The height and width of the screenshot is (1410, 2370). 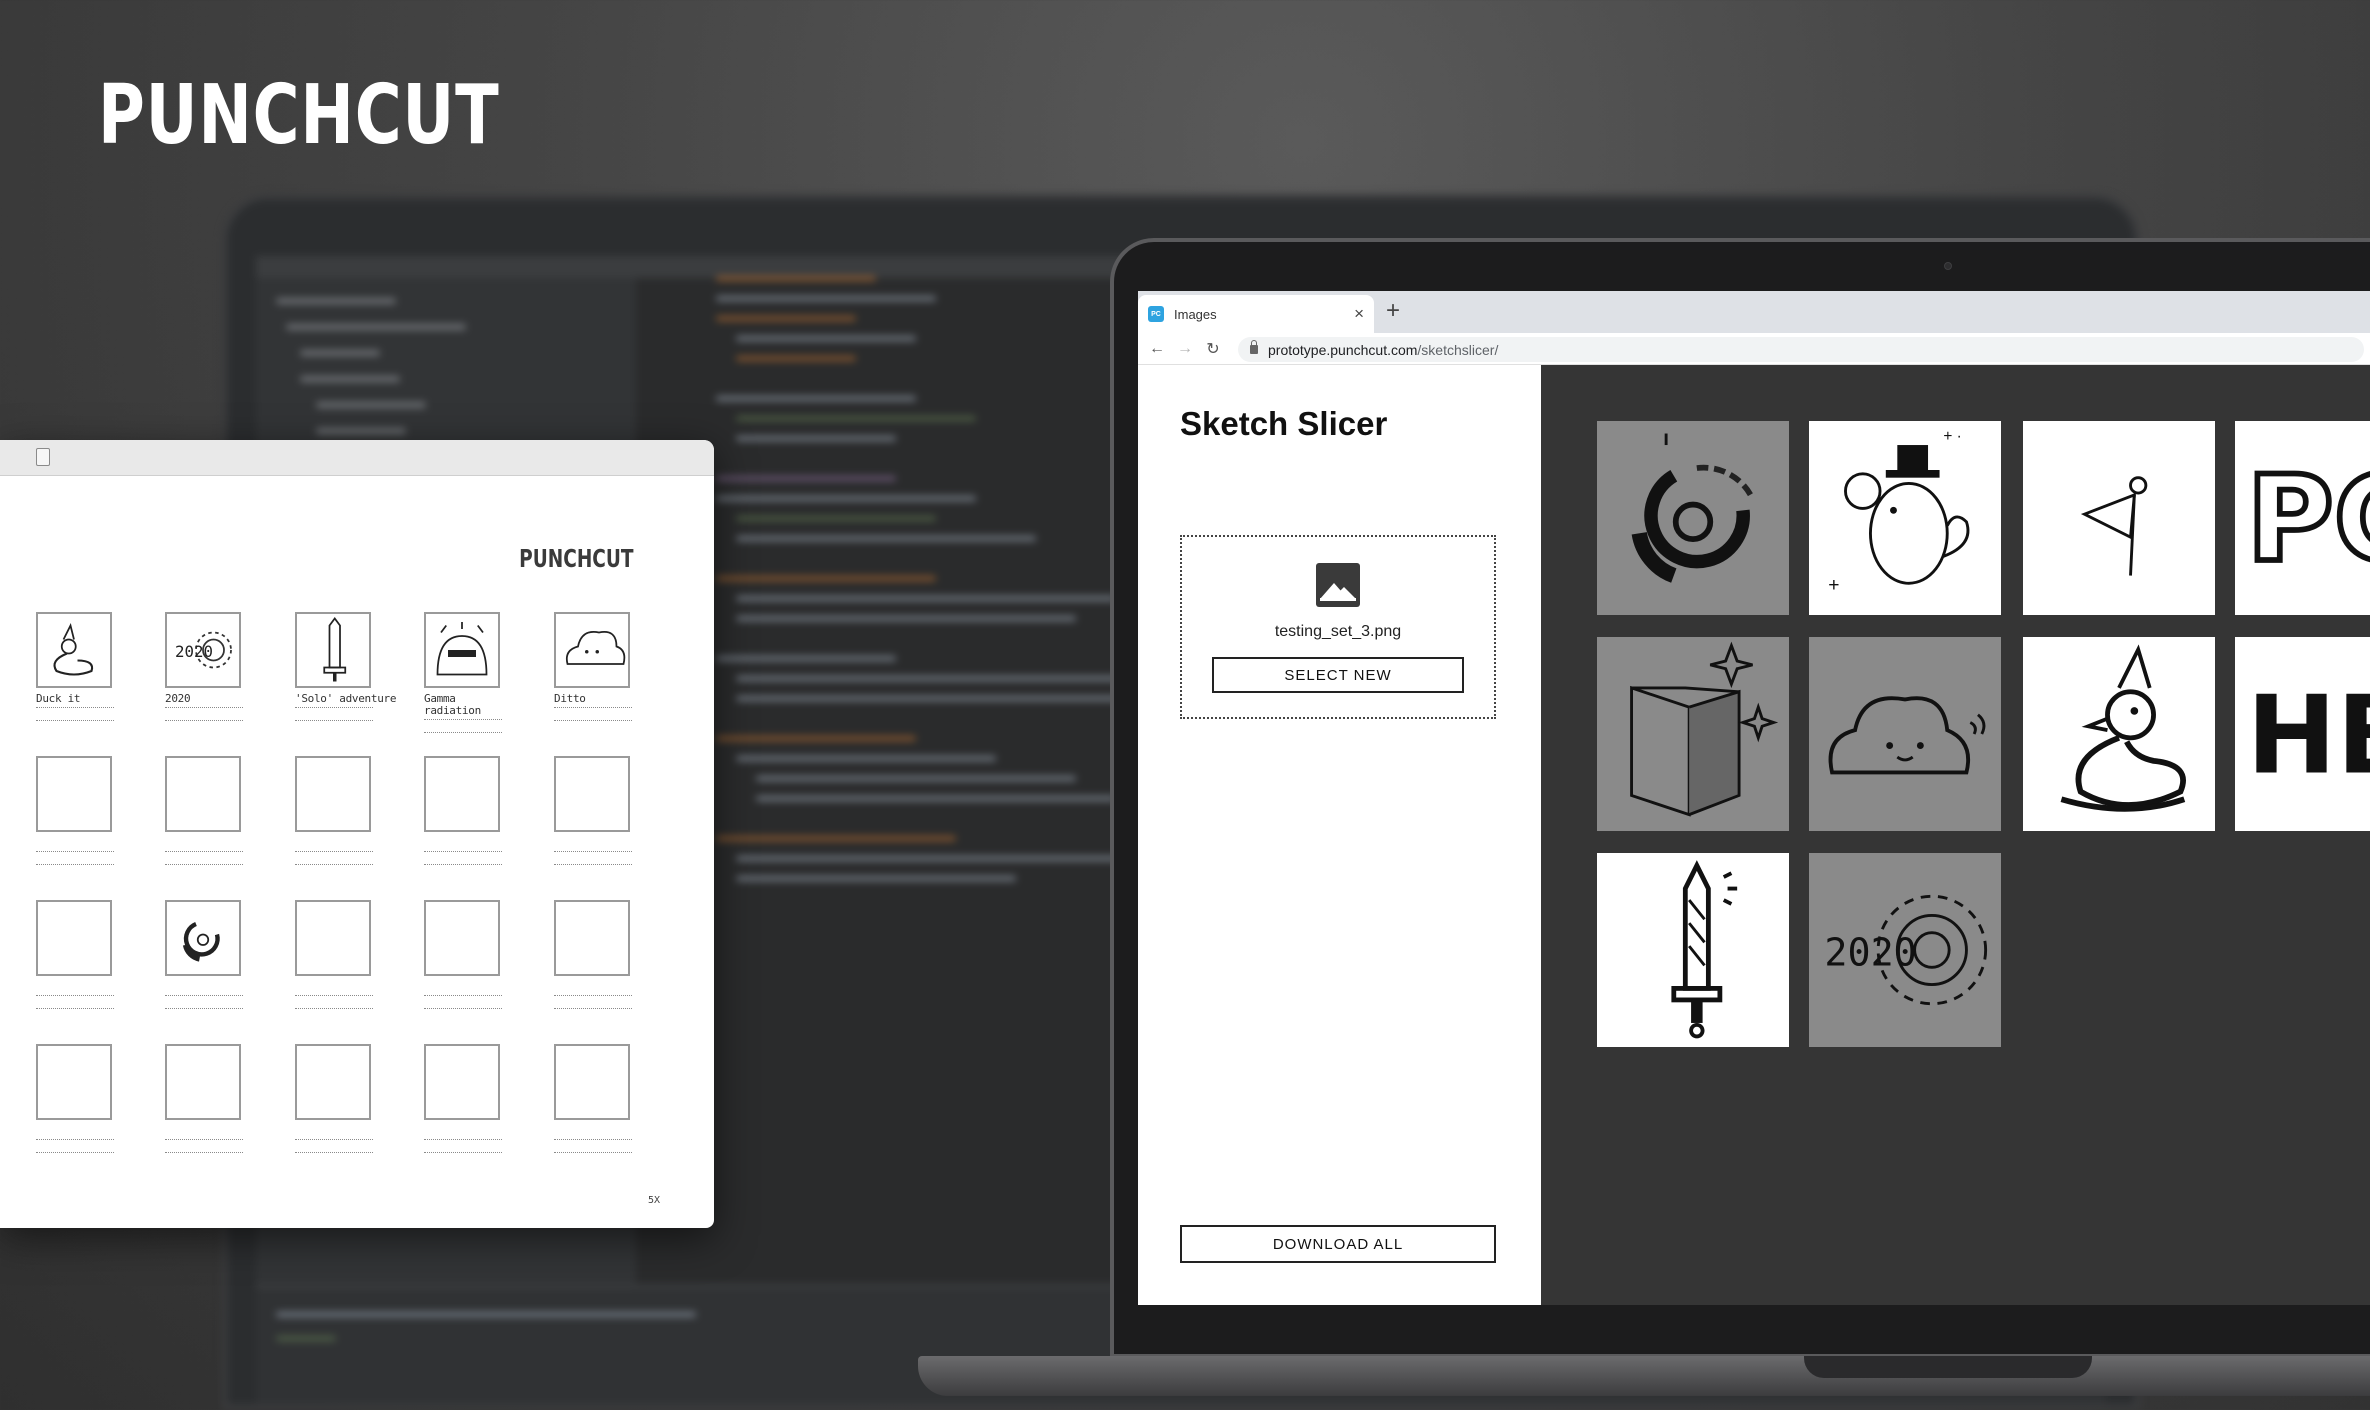 I want to click on thumbnail-book, so click(x=1693, y=734).